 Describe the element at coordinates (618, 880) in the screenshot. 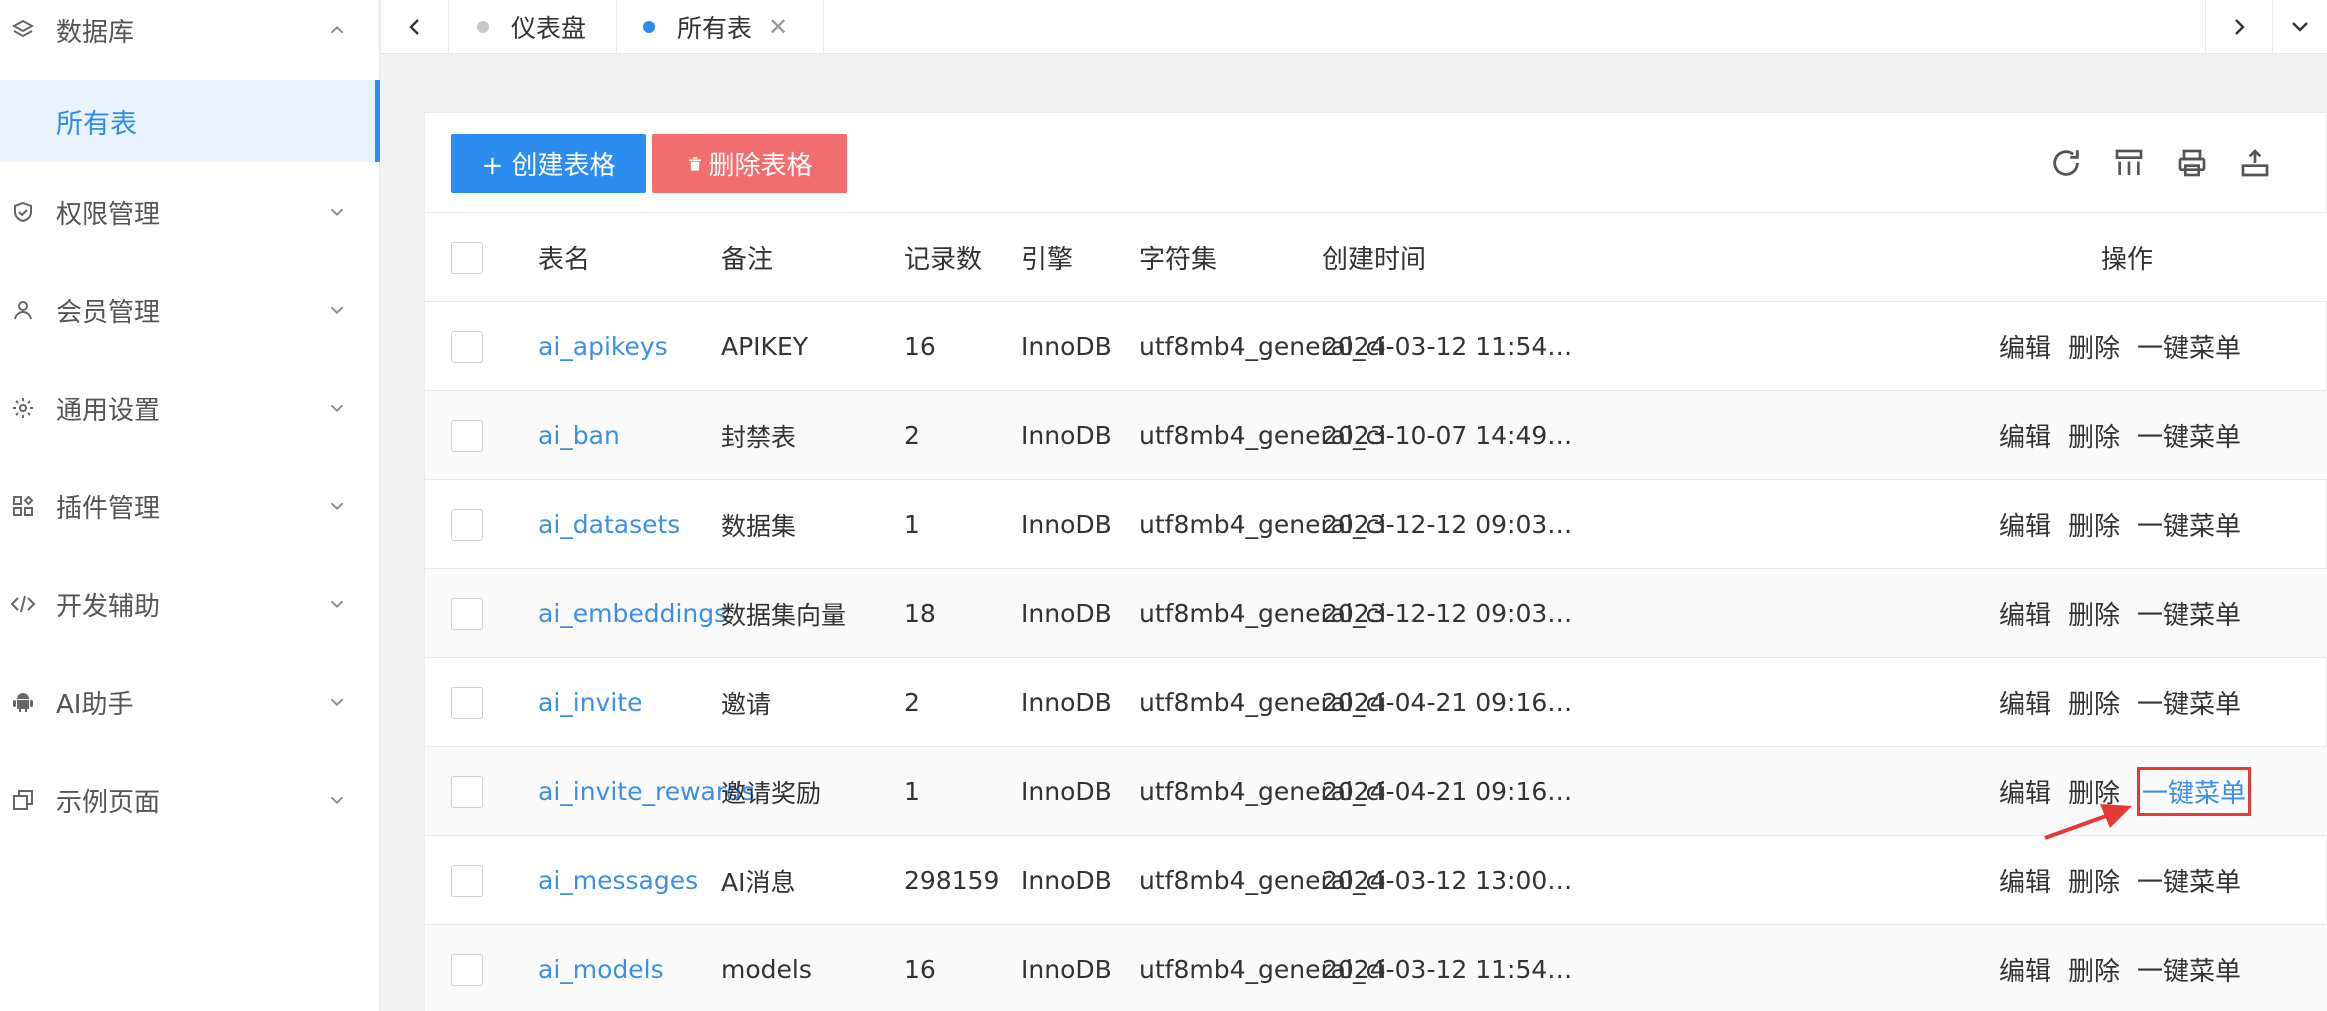

I see `table-name-link: ai_messages` at that location.